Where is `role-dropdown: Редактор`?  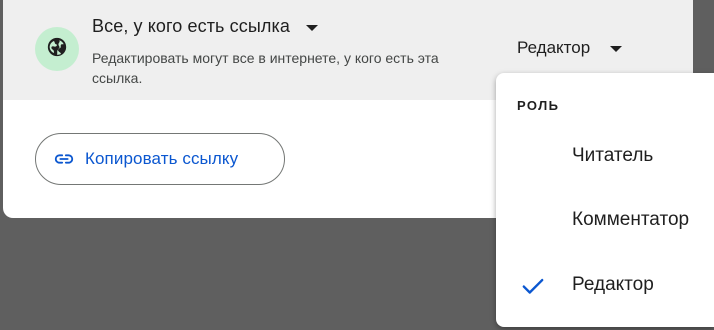 role-dropdown: Редактор is located at coordinates (570, 48).